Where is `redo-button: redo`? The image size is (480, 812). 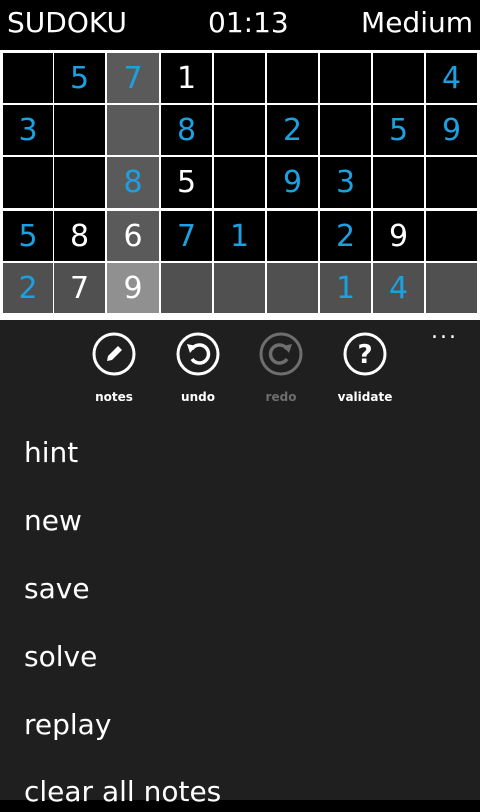 redo-button: redo is located at coordinates (281, 372).